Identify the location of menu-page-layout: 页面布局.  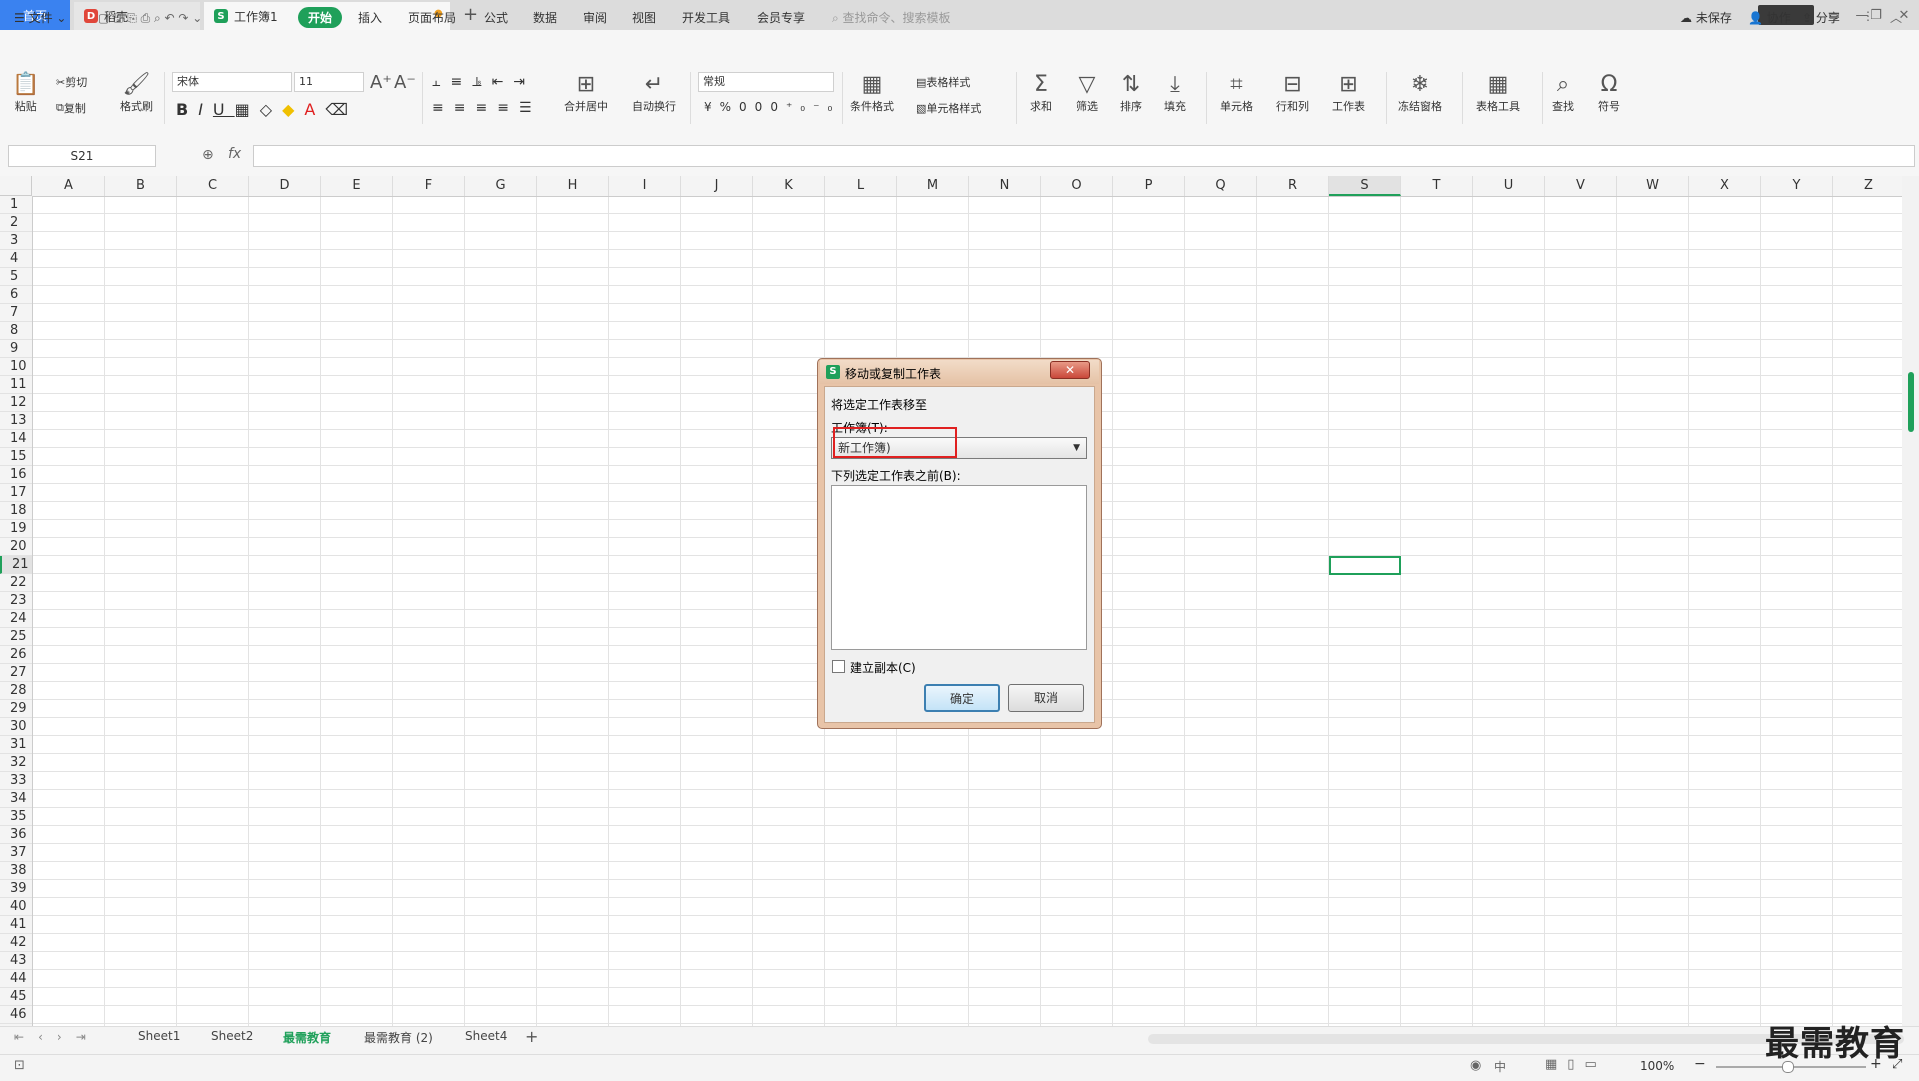
(432, 17).